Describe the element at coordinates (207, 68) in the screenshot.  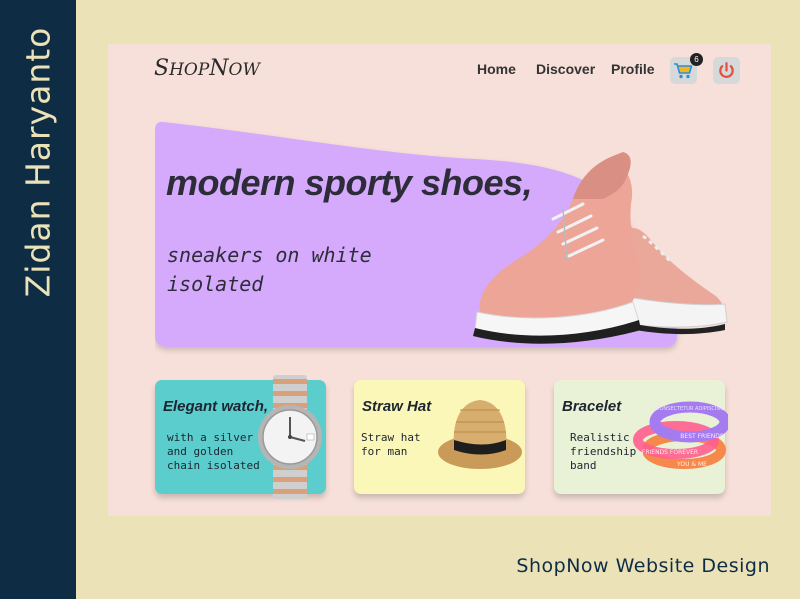
I see `shopnow-logo: SHOPNOW` at that location.